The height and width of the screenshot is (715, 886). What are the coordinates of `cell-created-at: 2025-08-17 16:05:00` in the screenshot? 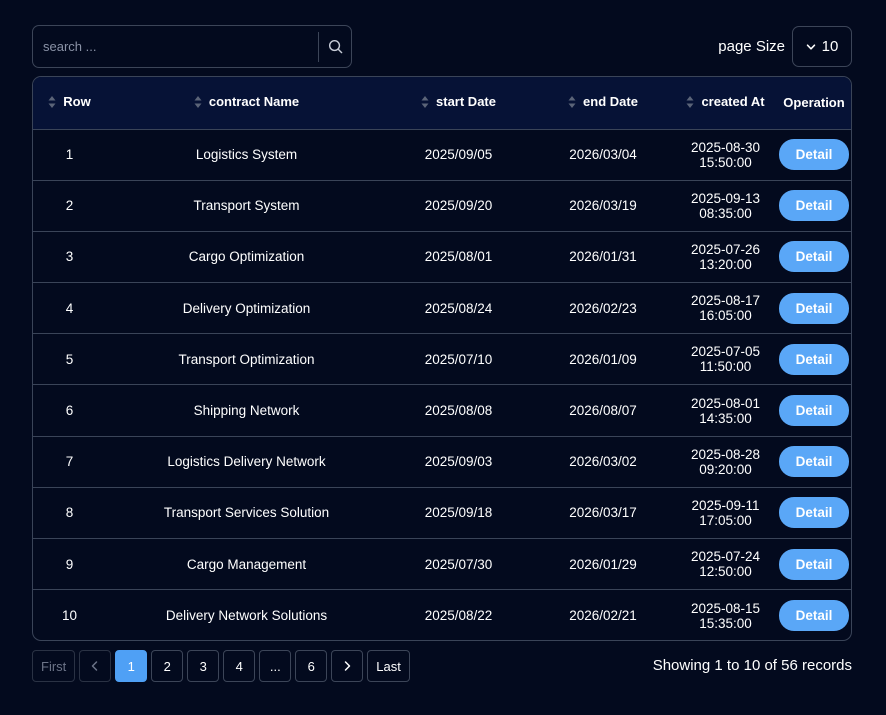 It's located at (725, 308).